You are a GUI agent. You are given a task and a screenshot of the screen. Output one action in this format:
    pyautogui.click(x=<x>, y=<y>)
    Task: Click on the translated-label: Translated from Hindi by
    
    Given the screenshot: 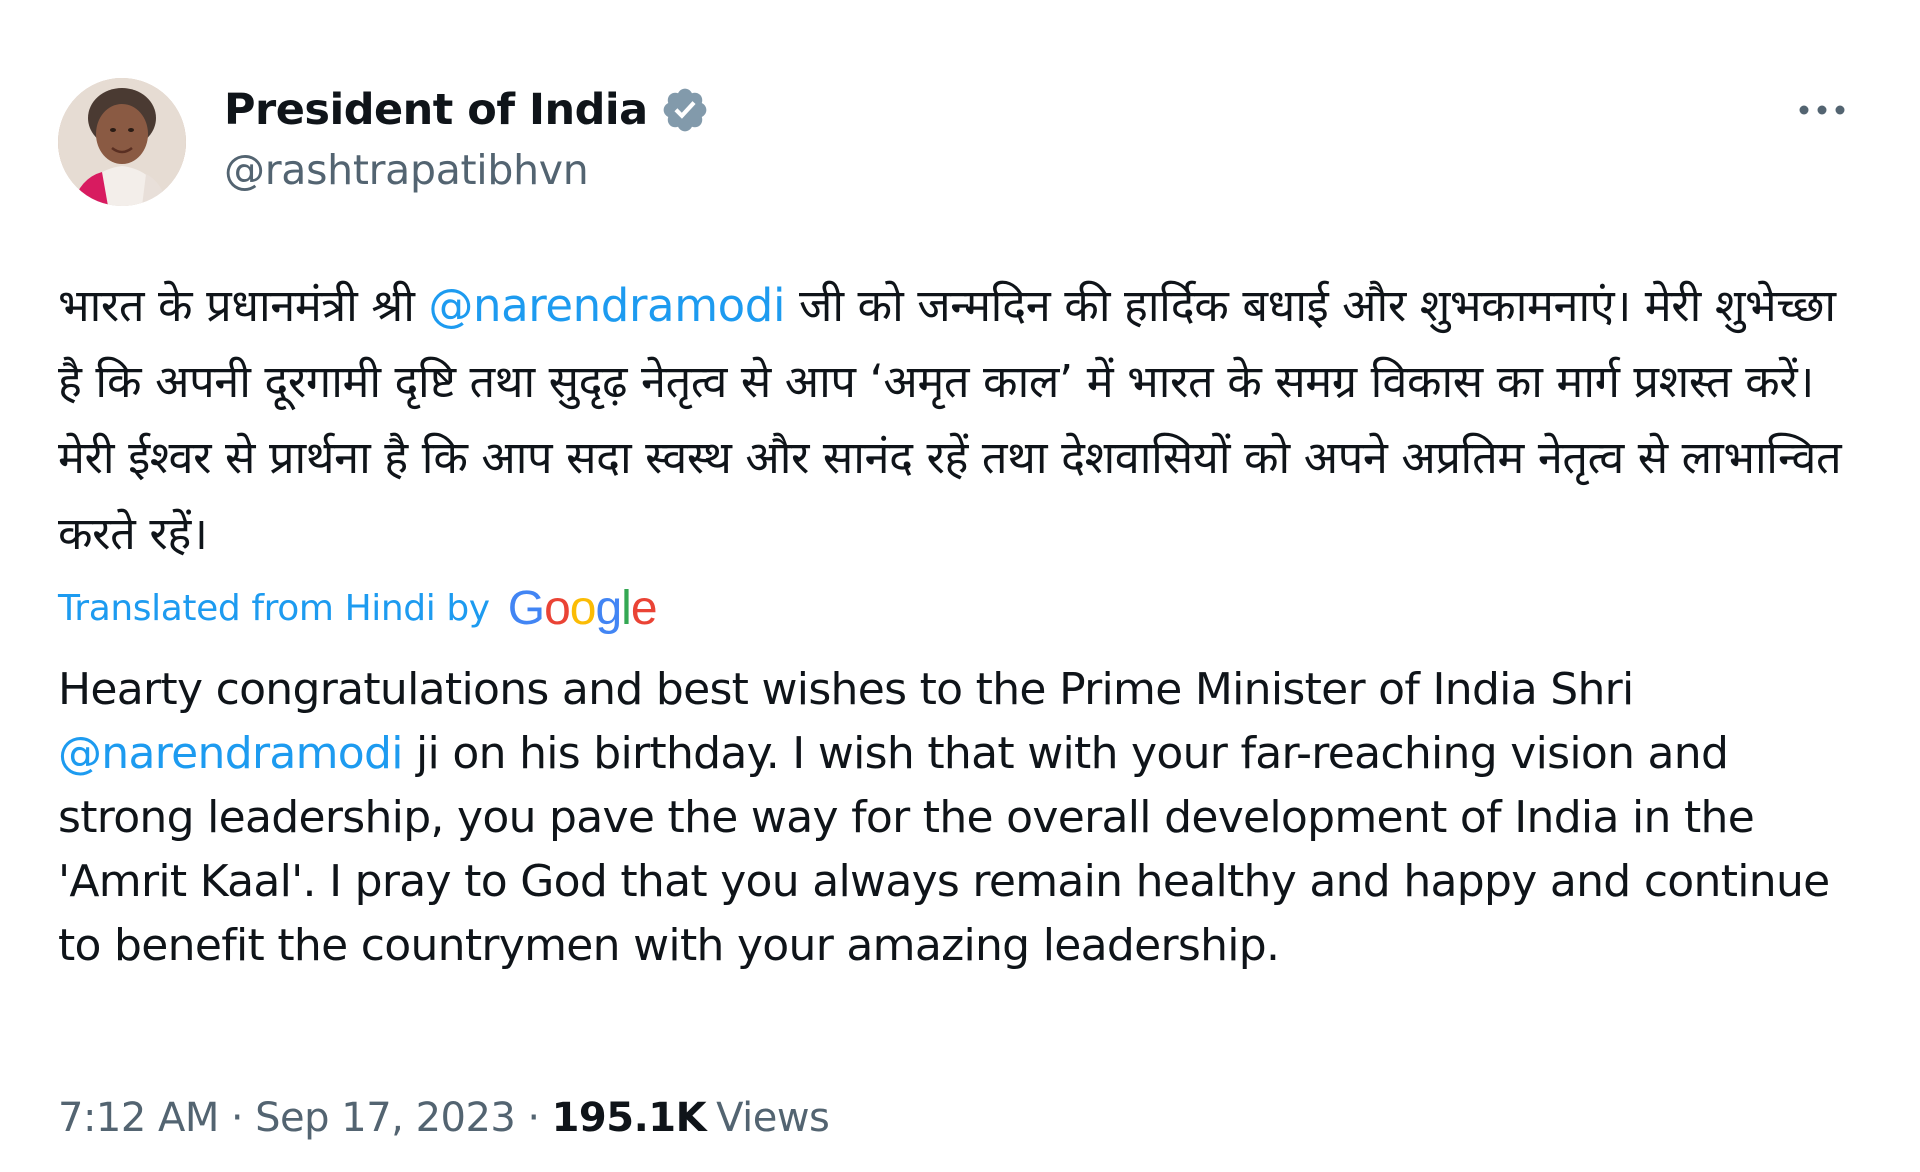 What is the action you would take?
    pyautogui.click(x=274, y=608)
    